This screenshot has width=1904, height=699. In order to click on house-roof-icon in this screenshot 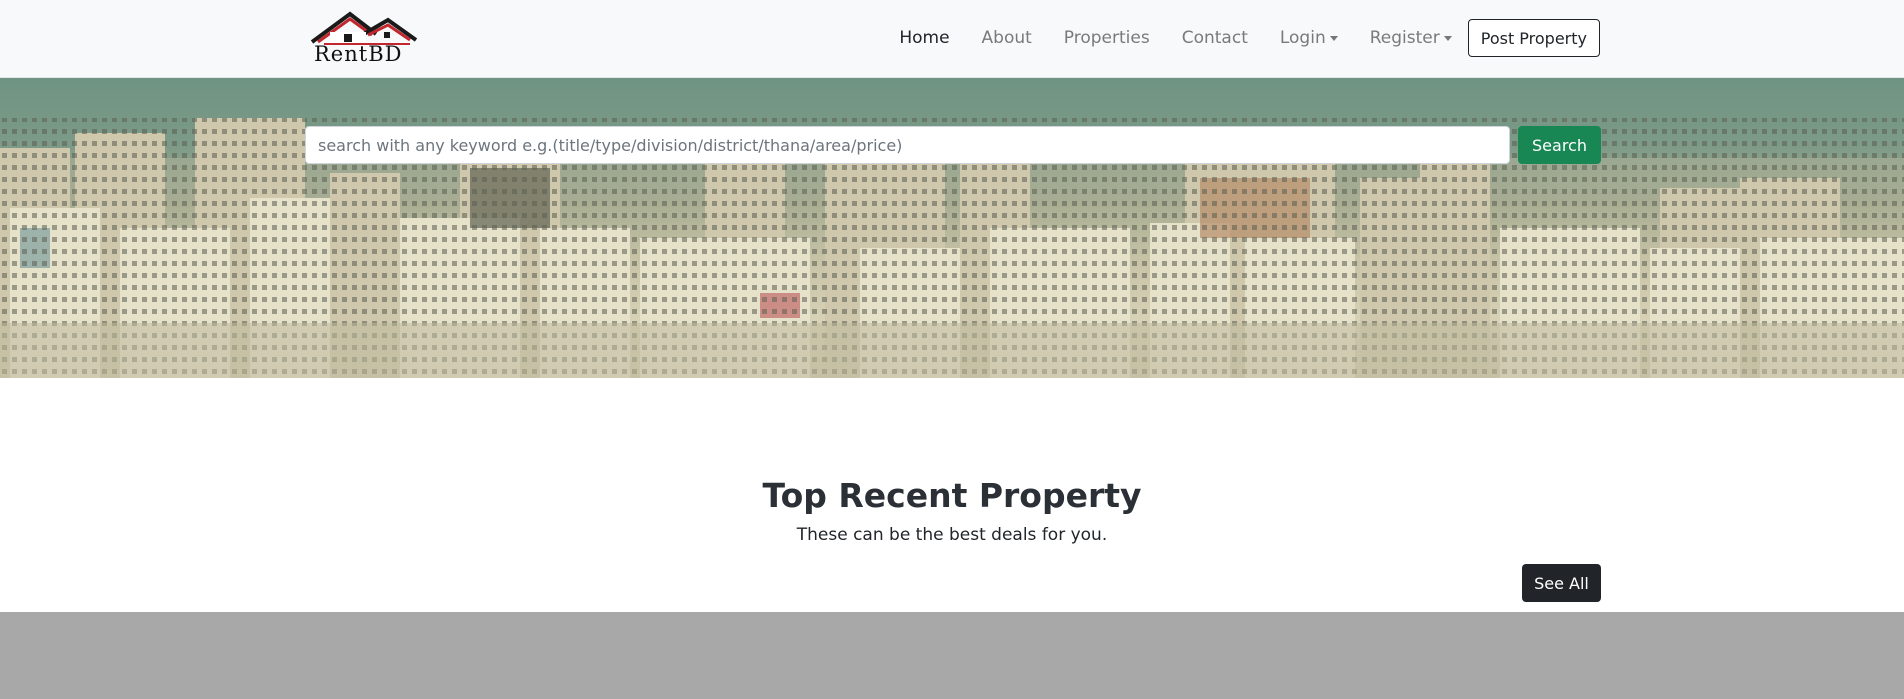, I will do `click(364, 28)`.